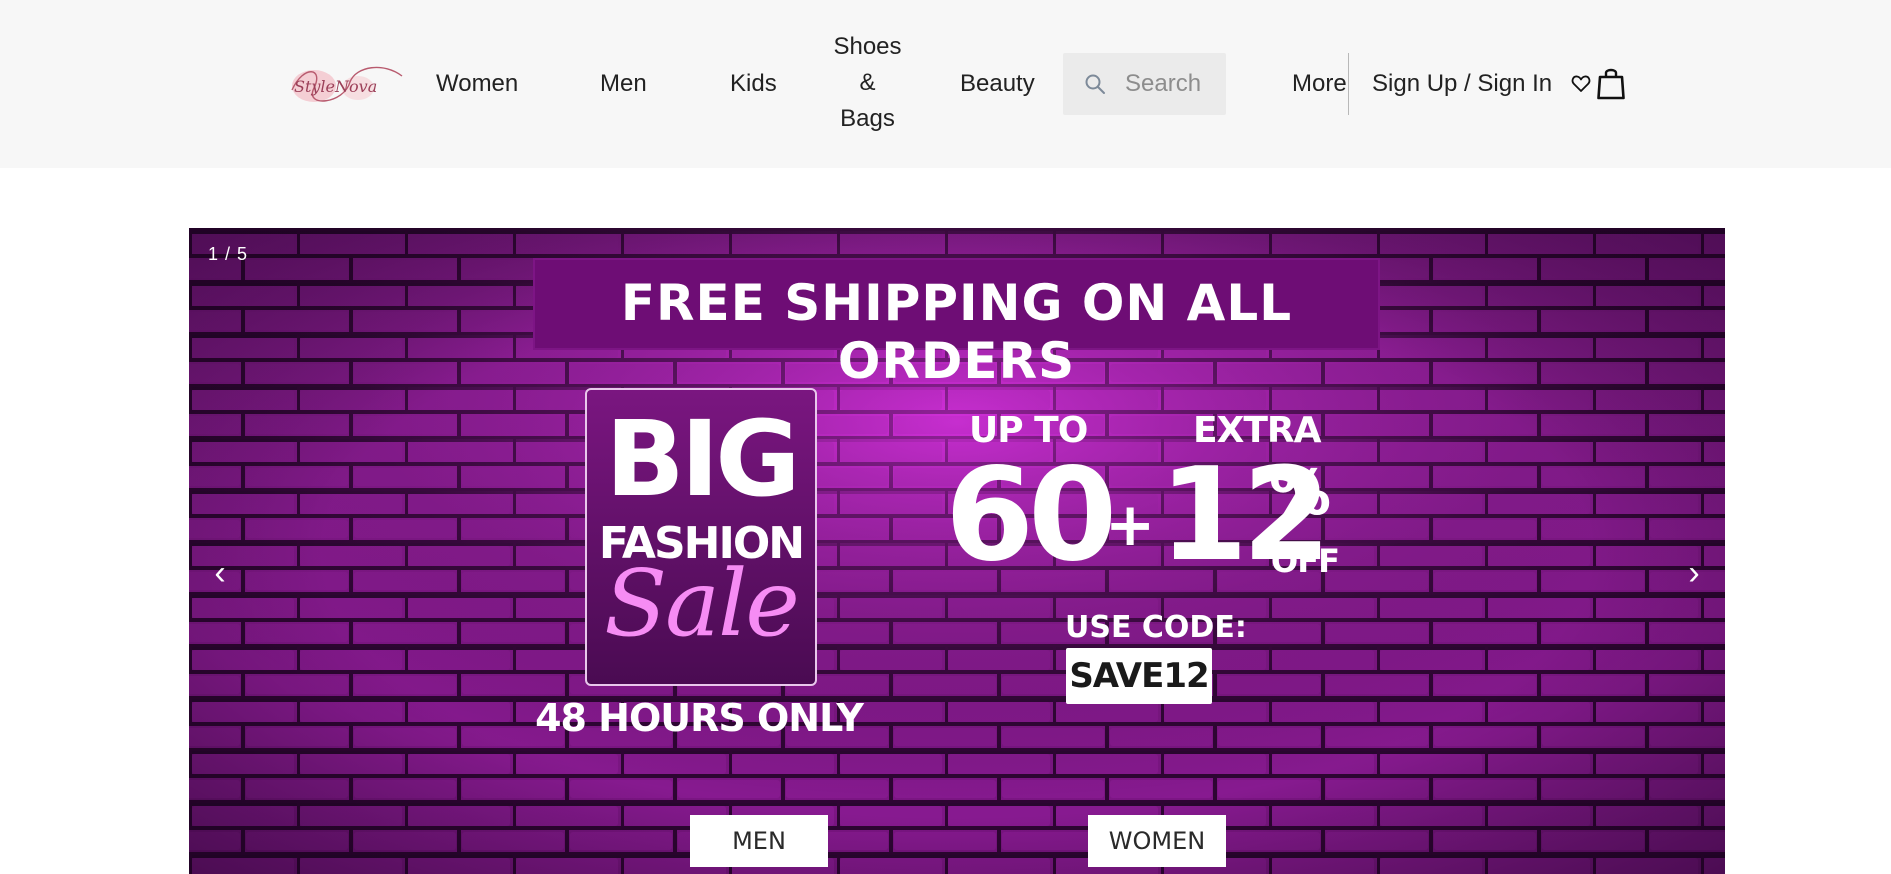 The image size is (1891, 874). What do you see at coordinates (702, 603) in the screenshot?
I see `sale-script-text: Sale` at bounding box center [702, 603].